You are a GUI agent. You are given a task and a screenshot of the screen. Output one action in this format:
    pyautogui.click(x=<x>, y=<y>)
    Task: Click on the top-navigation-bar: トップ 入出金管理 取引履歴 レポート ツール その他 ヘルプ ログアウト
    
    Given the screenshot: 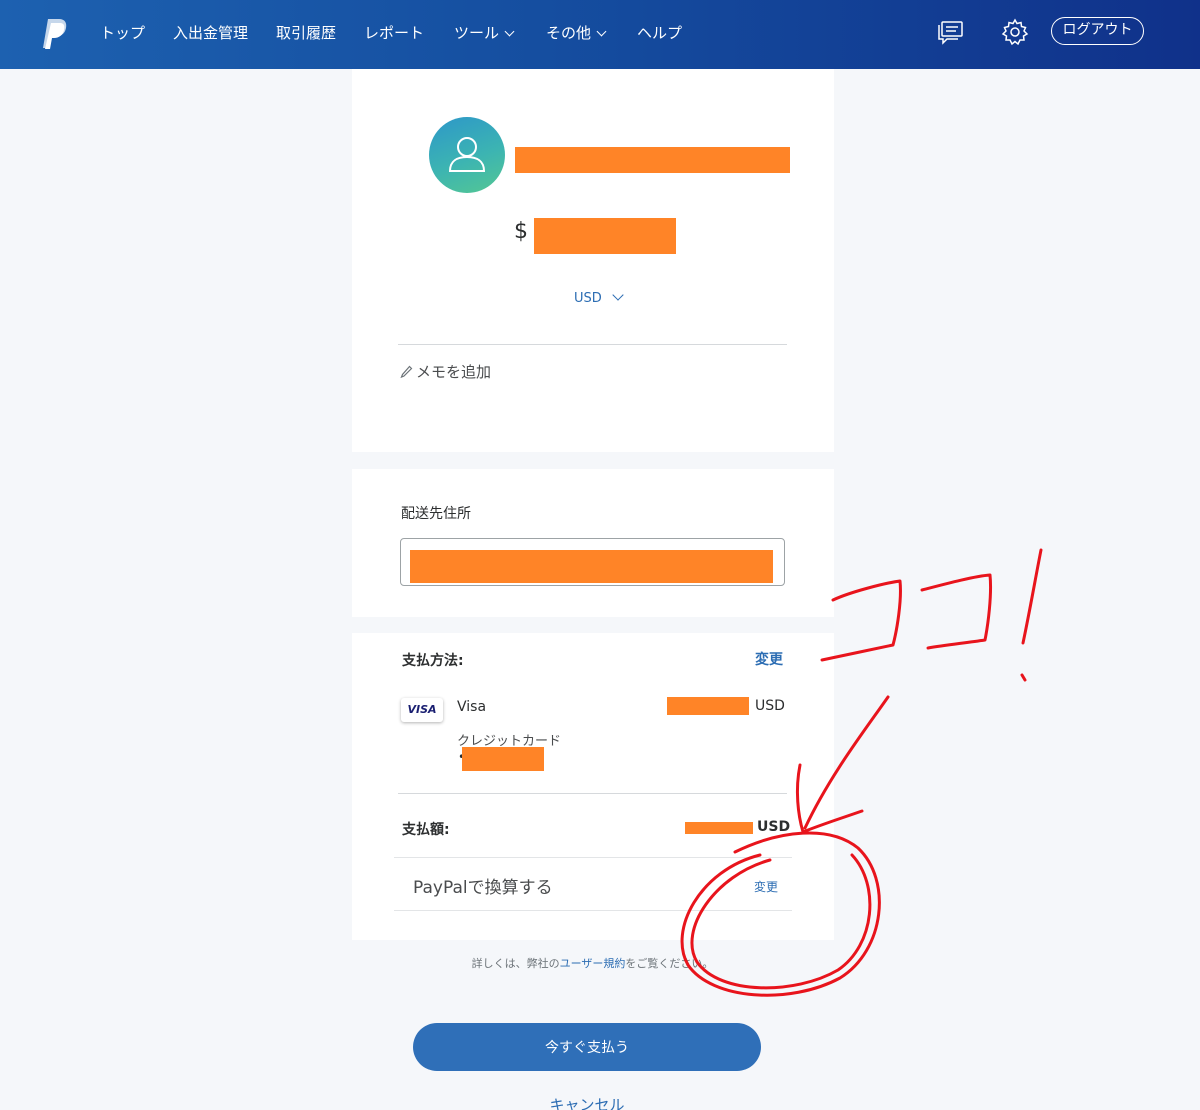 What is the action you would take?
    pyautogui.click(x=600, y=34)
    